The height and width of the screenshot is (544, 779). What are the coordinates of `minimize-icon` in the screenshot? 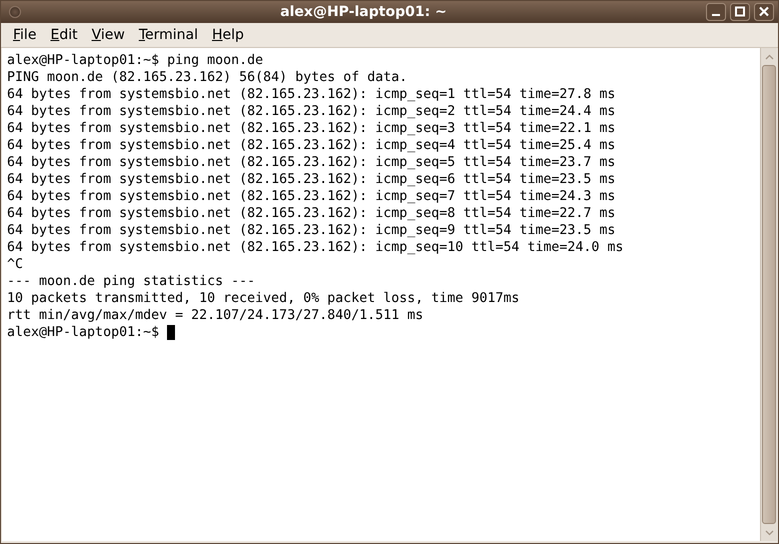 It's located at (716, 12).